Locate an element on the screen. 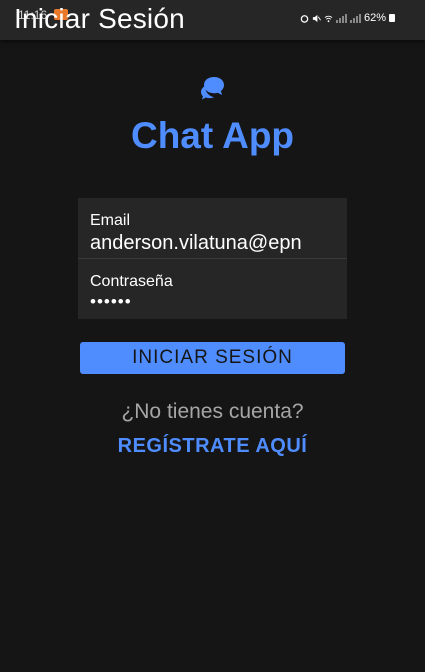  chat-bubbles-icon is located at coordinates (212, 88).